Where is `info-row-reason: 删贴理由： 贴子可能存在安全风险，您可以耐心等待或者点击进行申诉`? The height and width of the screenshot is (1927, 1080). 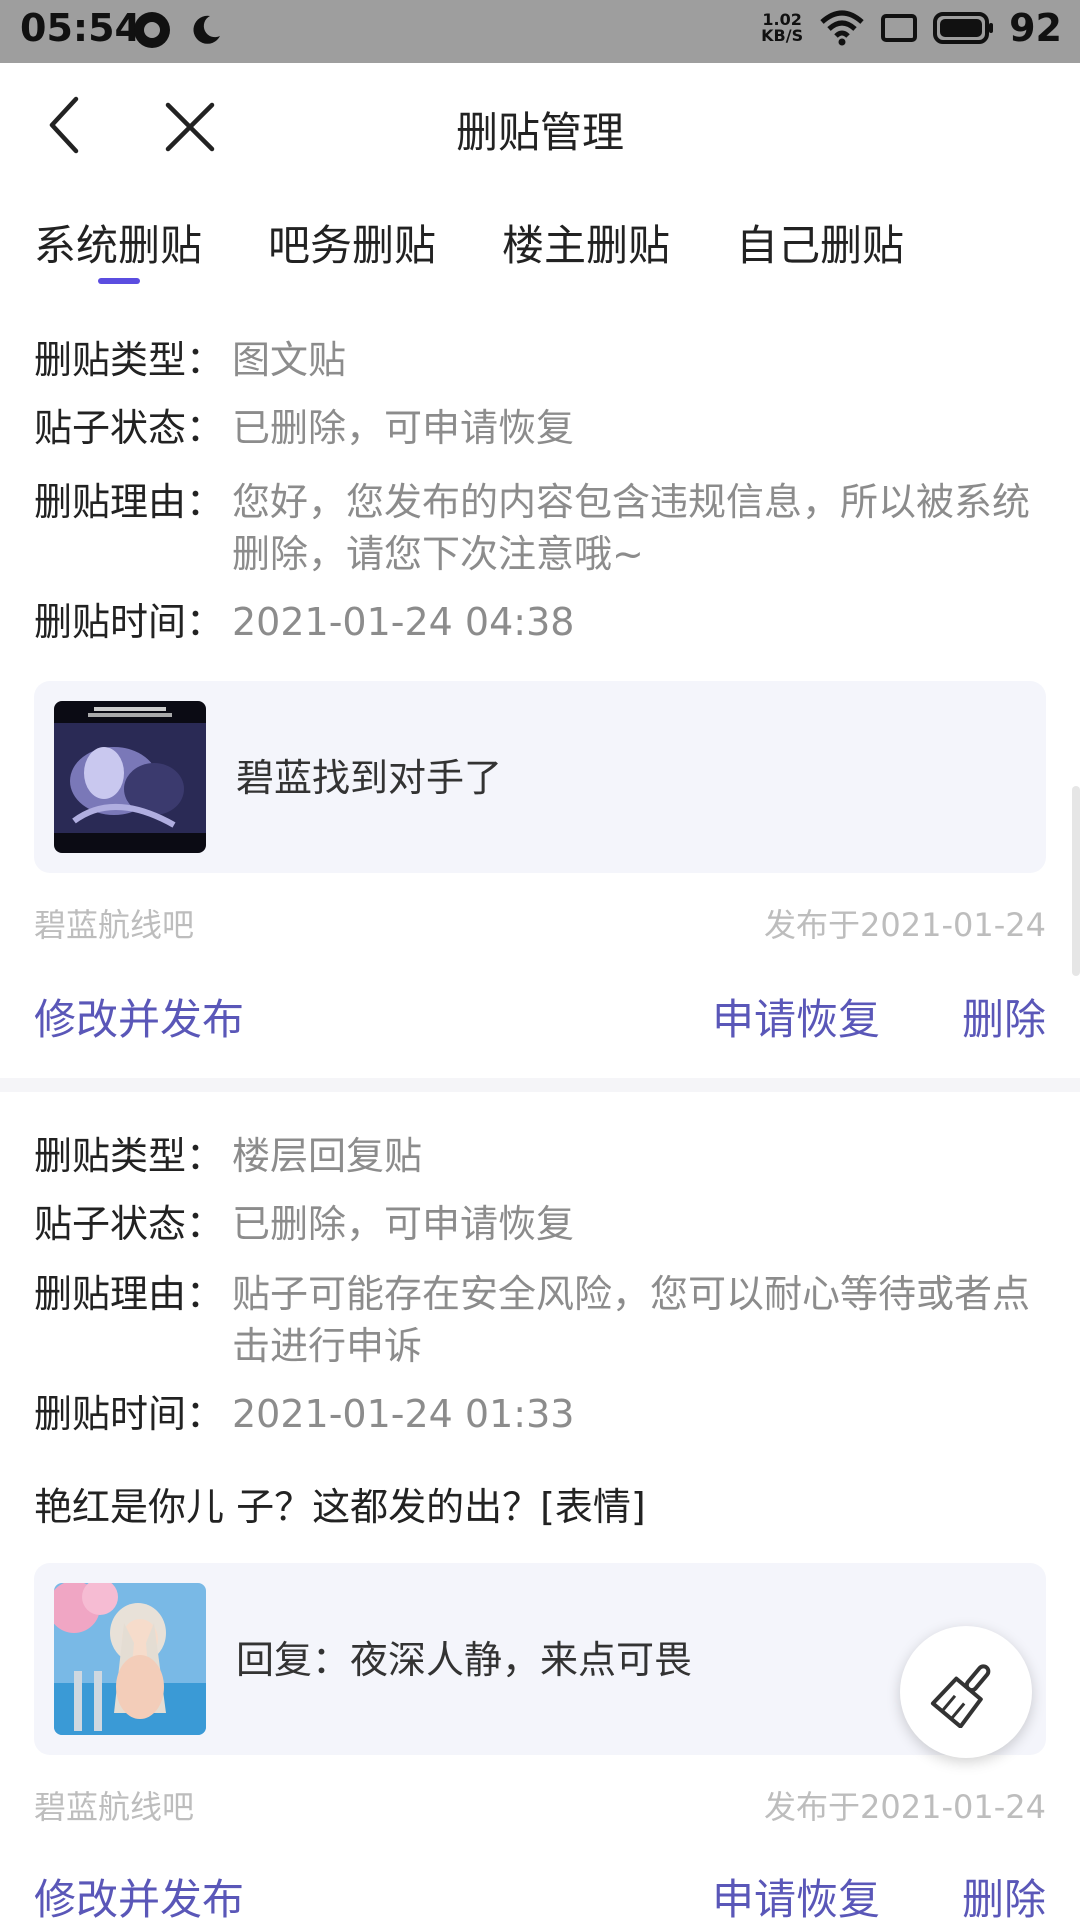
info-row-reason: 删贴理由： 贴子可能存在安全风险，您可以耐心等待或者点击进行申诉 is located at coordinates (540, 1320).